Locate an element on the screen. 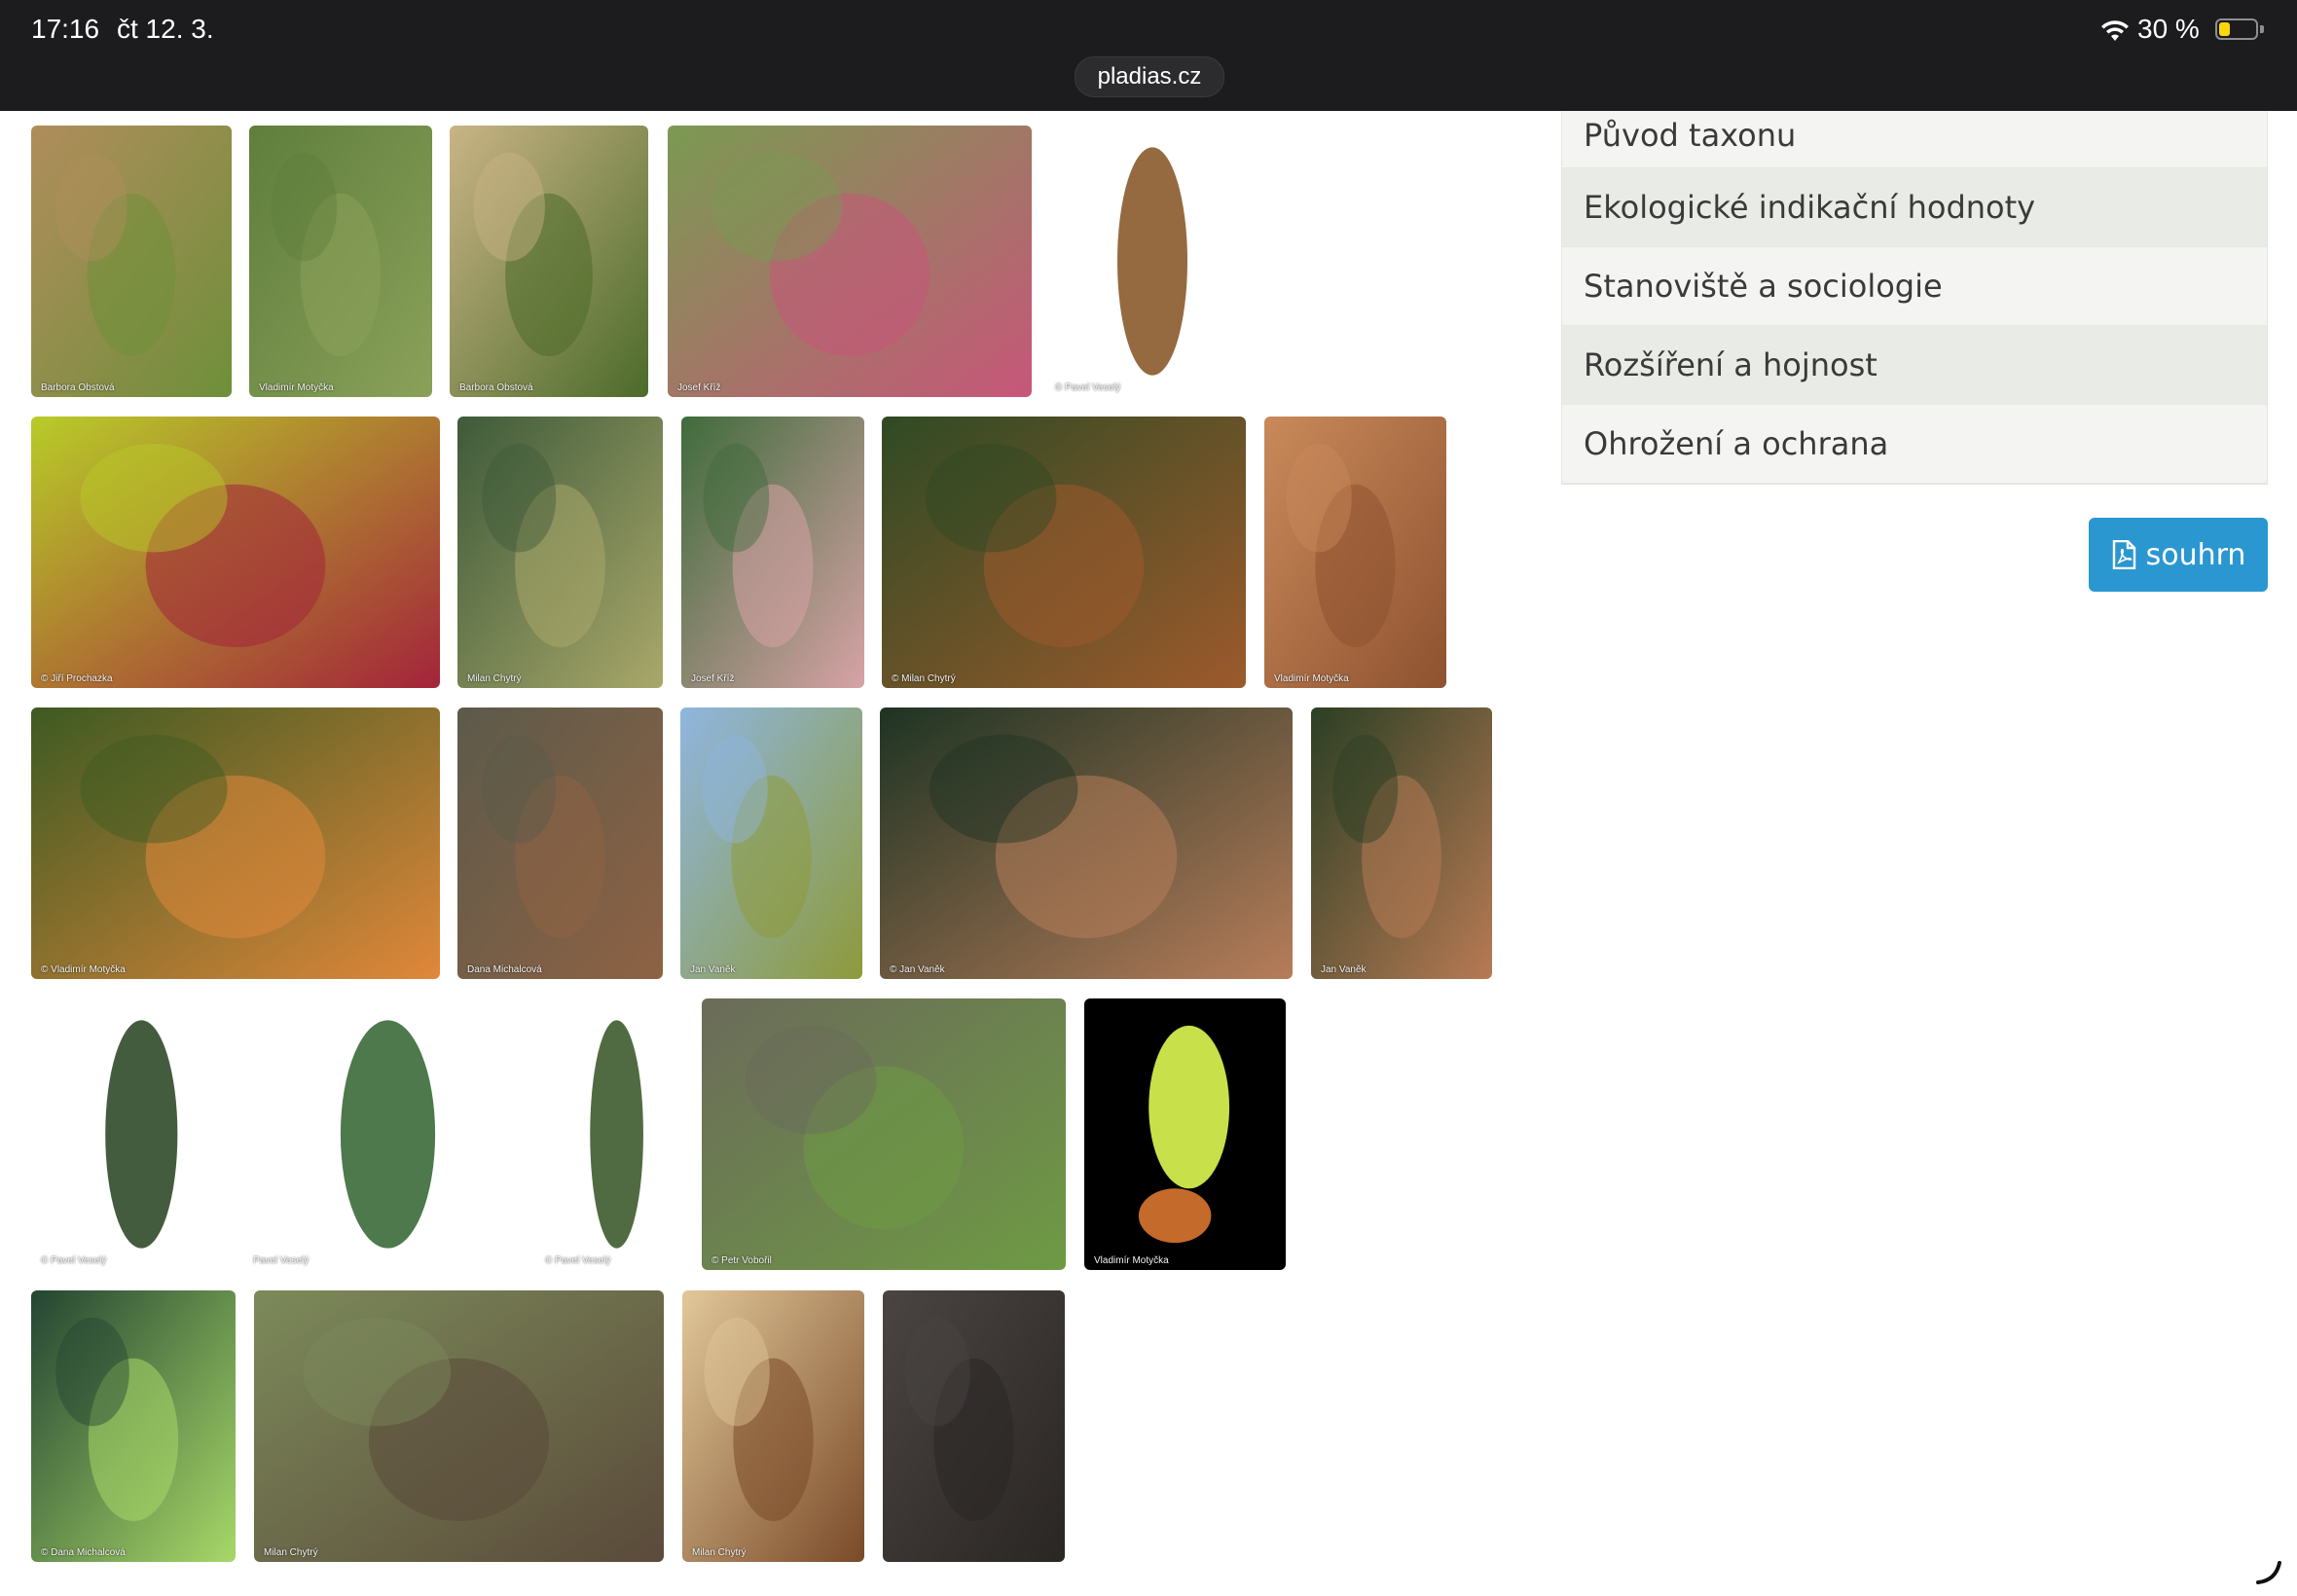 The height and width of the screenshot is (1596, 2297). summary-button-label: souhrn is located at coordinates (2196, 554).